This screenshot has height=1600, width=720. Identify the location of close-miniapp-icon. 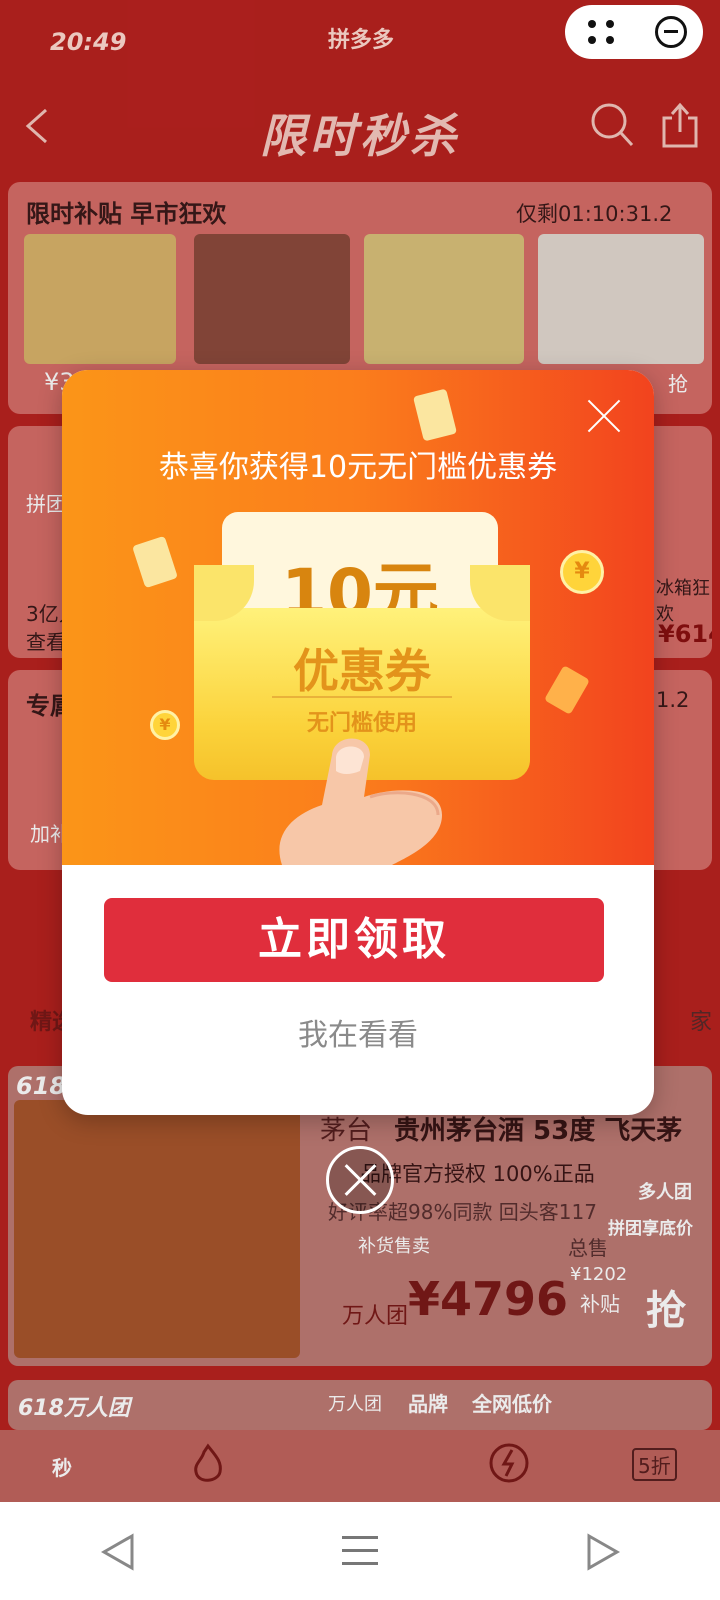
(670, 32).